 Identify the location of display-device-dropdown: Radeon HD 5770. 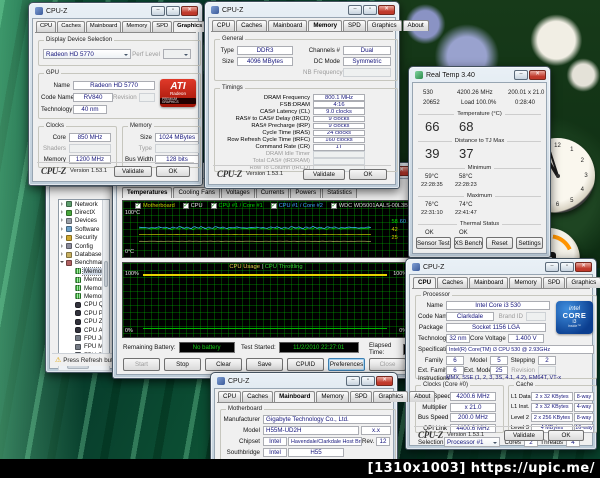
(87, 54).